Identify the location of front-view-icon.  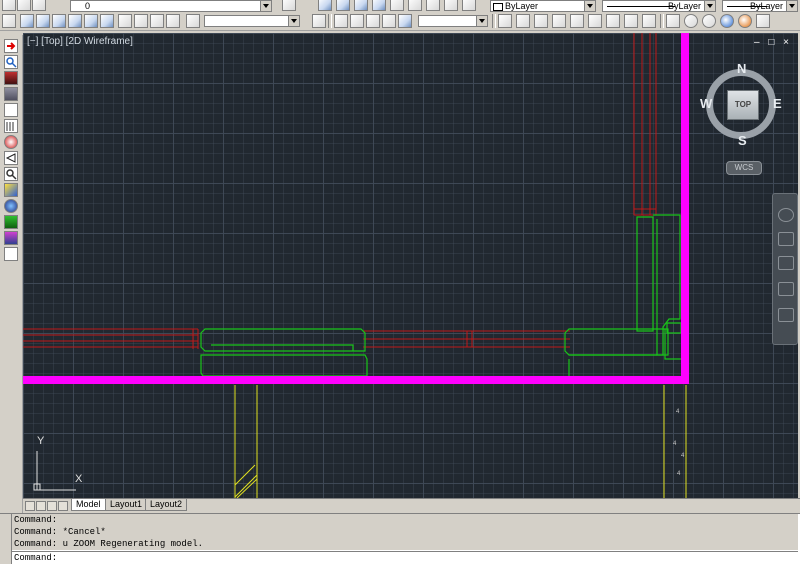
(91, 21).